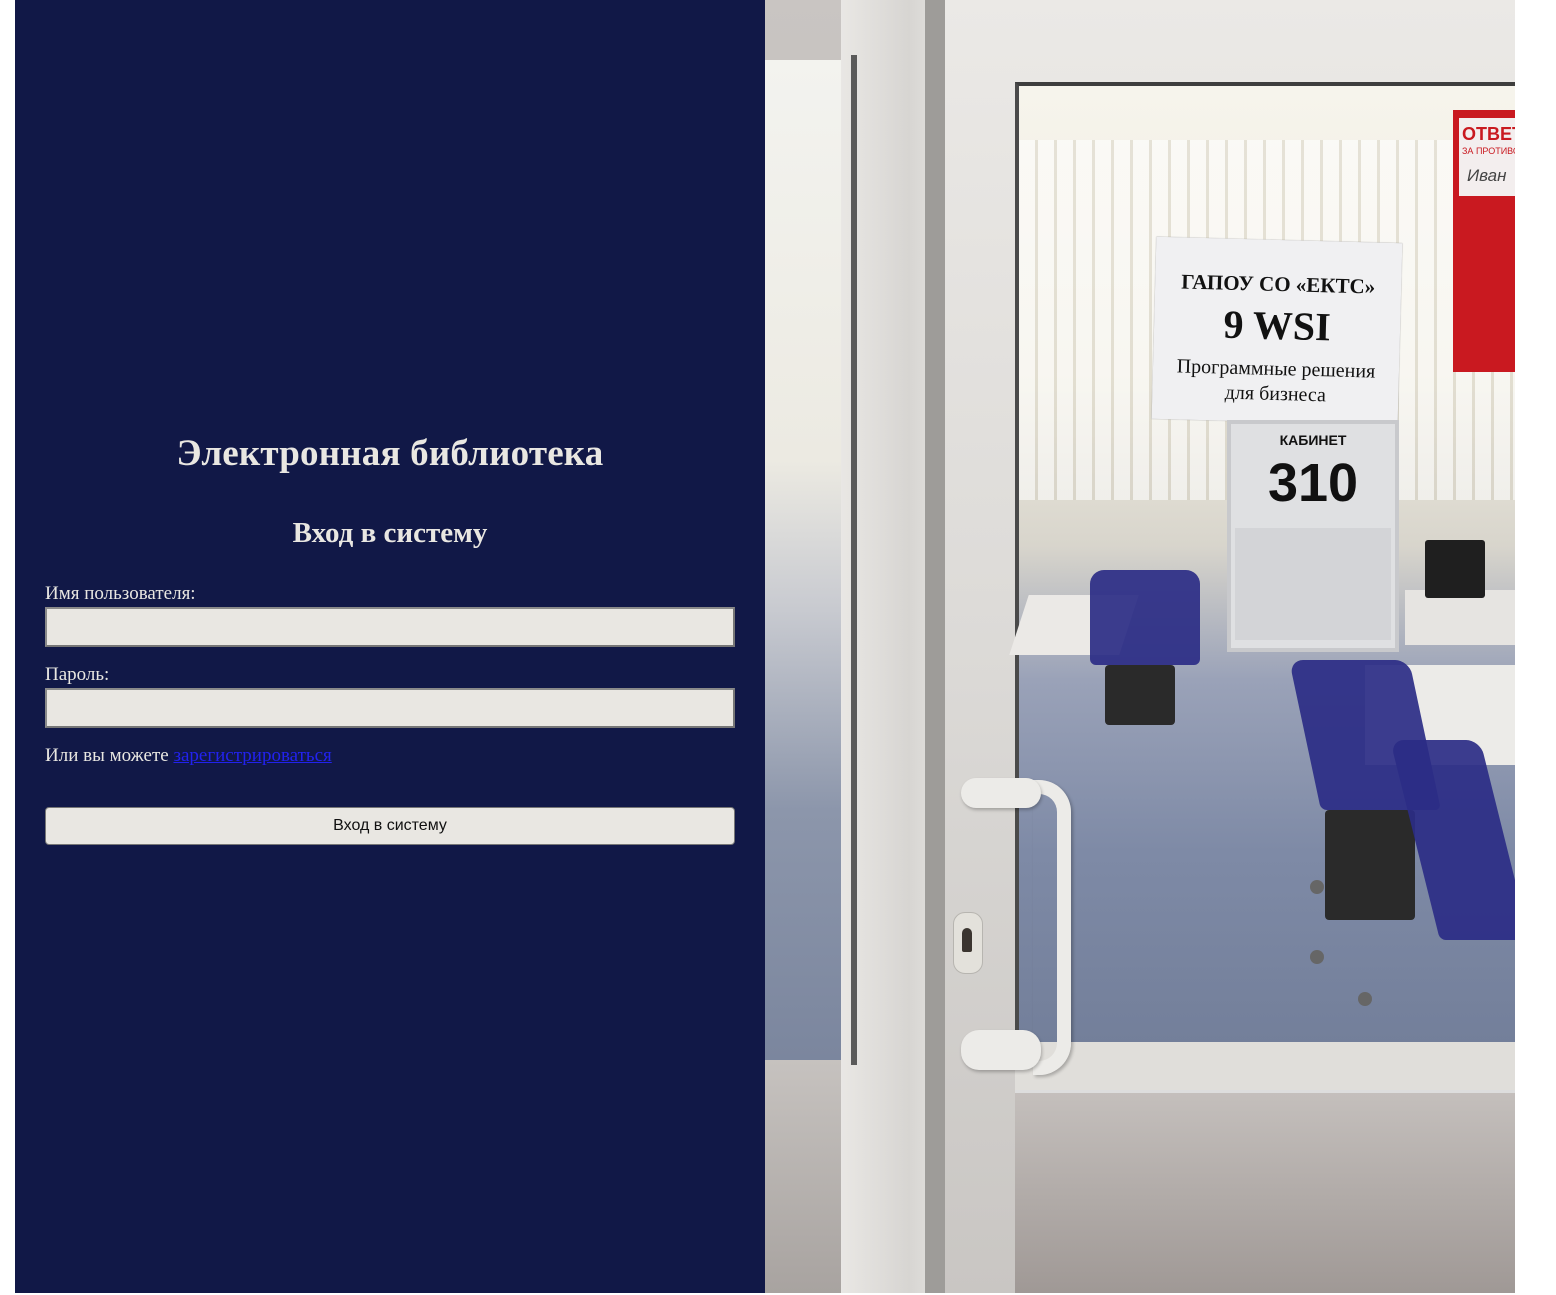 This screenshot has height=1295, width=1556. What do you see at coordinates (252, 755) in the screenshot?
I see `register-link: зарегистрироваться` at bounding box center [252, 755].